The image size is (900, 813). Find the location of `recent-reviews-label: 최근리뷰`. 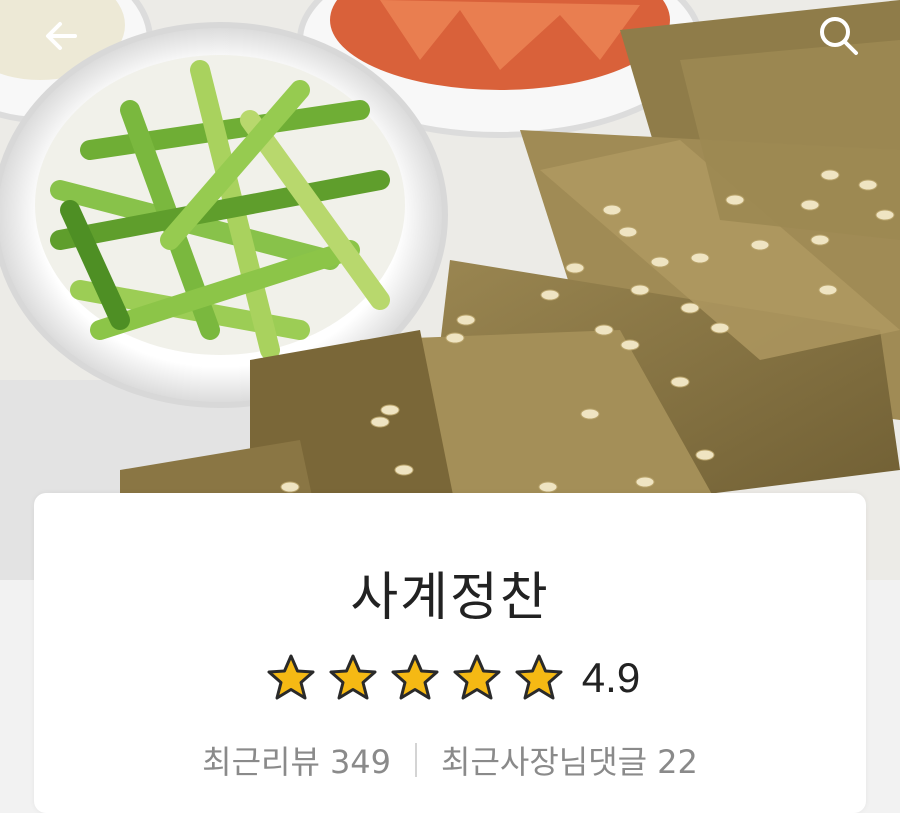

recent-reviews-label: 최근리뷰 is located at coordinates (261, 762).